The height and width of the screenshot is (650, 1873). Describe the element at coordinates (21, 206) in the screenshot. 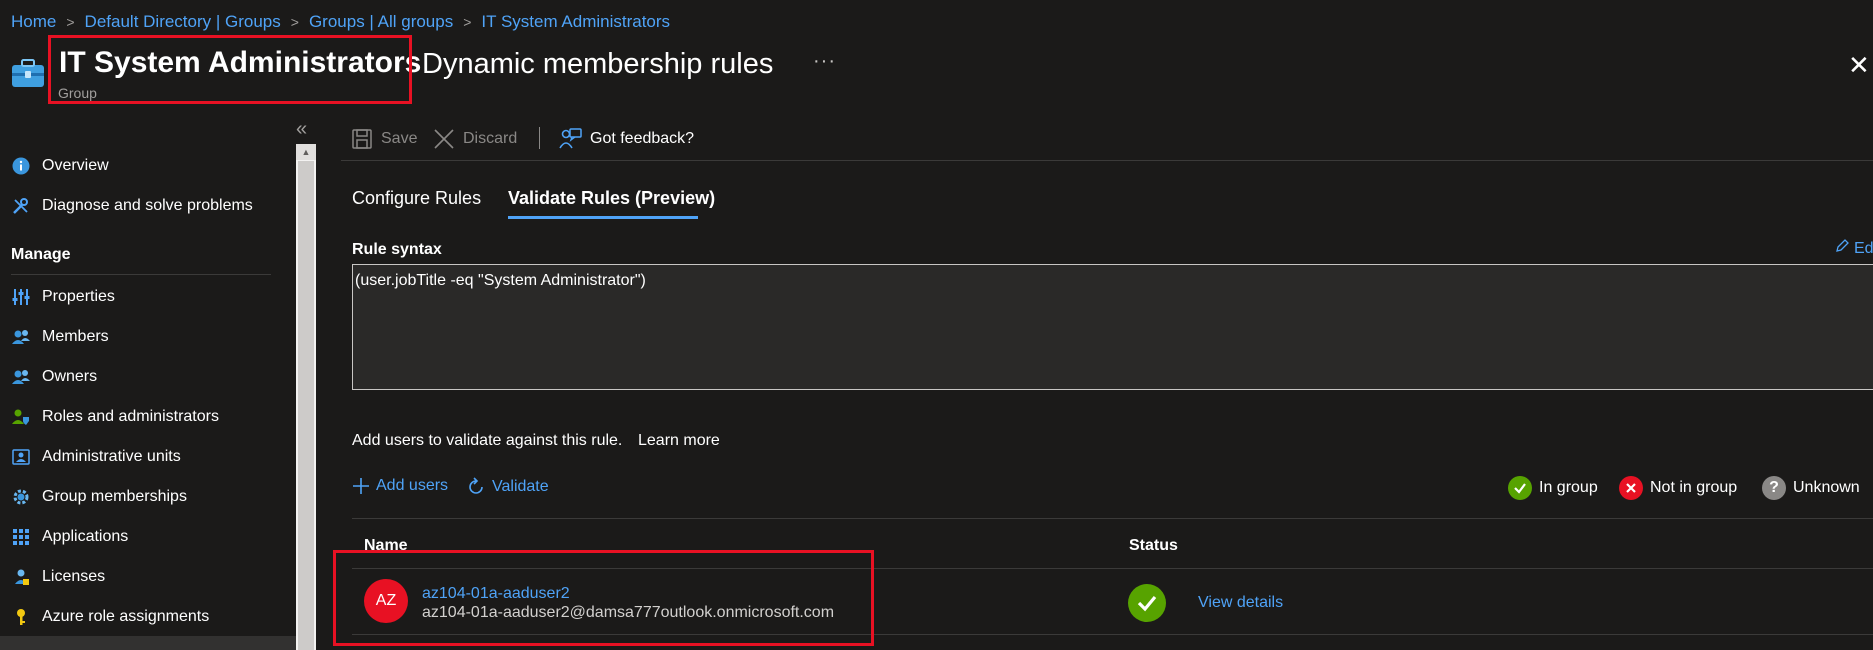

I see `wrench-icon` at that location.